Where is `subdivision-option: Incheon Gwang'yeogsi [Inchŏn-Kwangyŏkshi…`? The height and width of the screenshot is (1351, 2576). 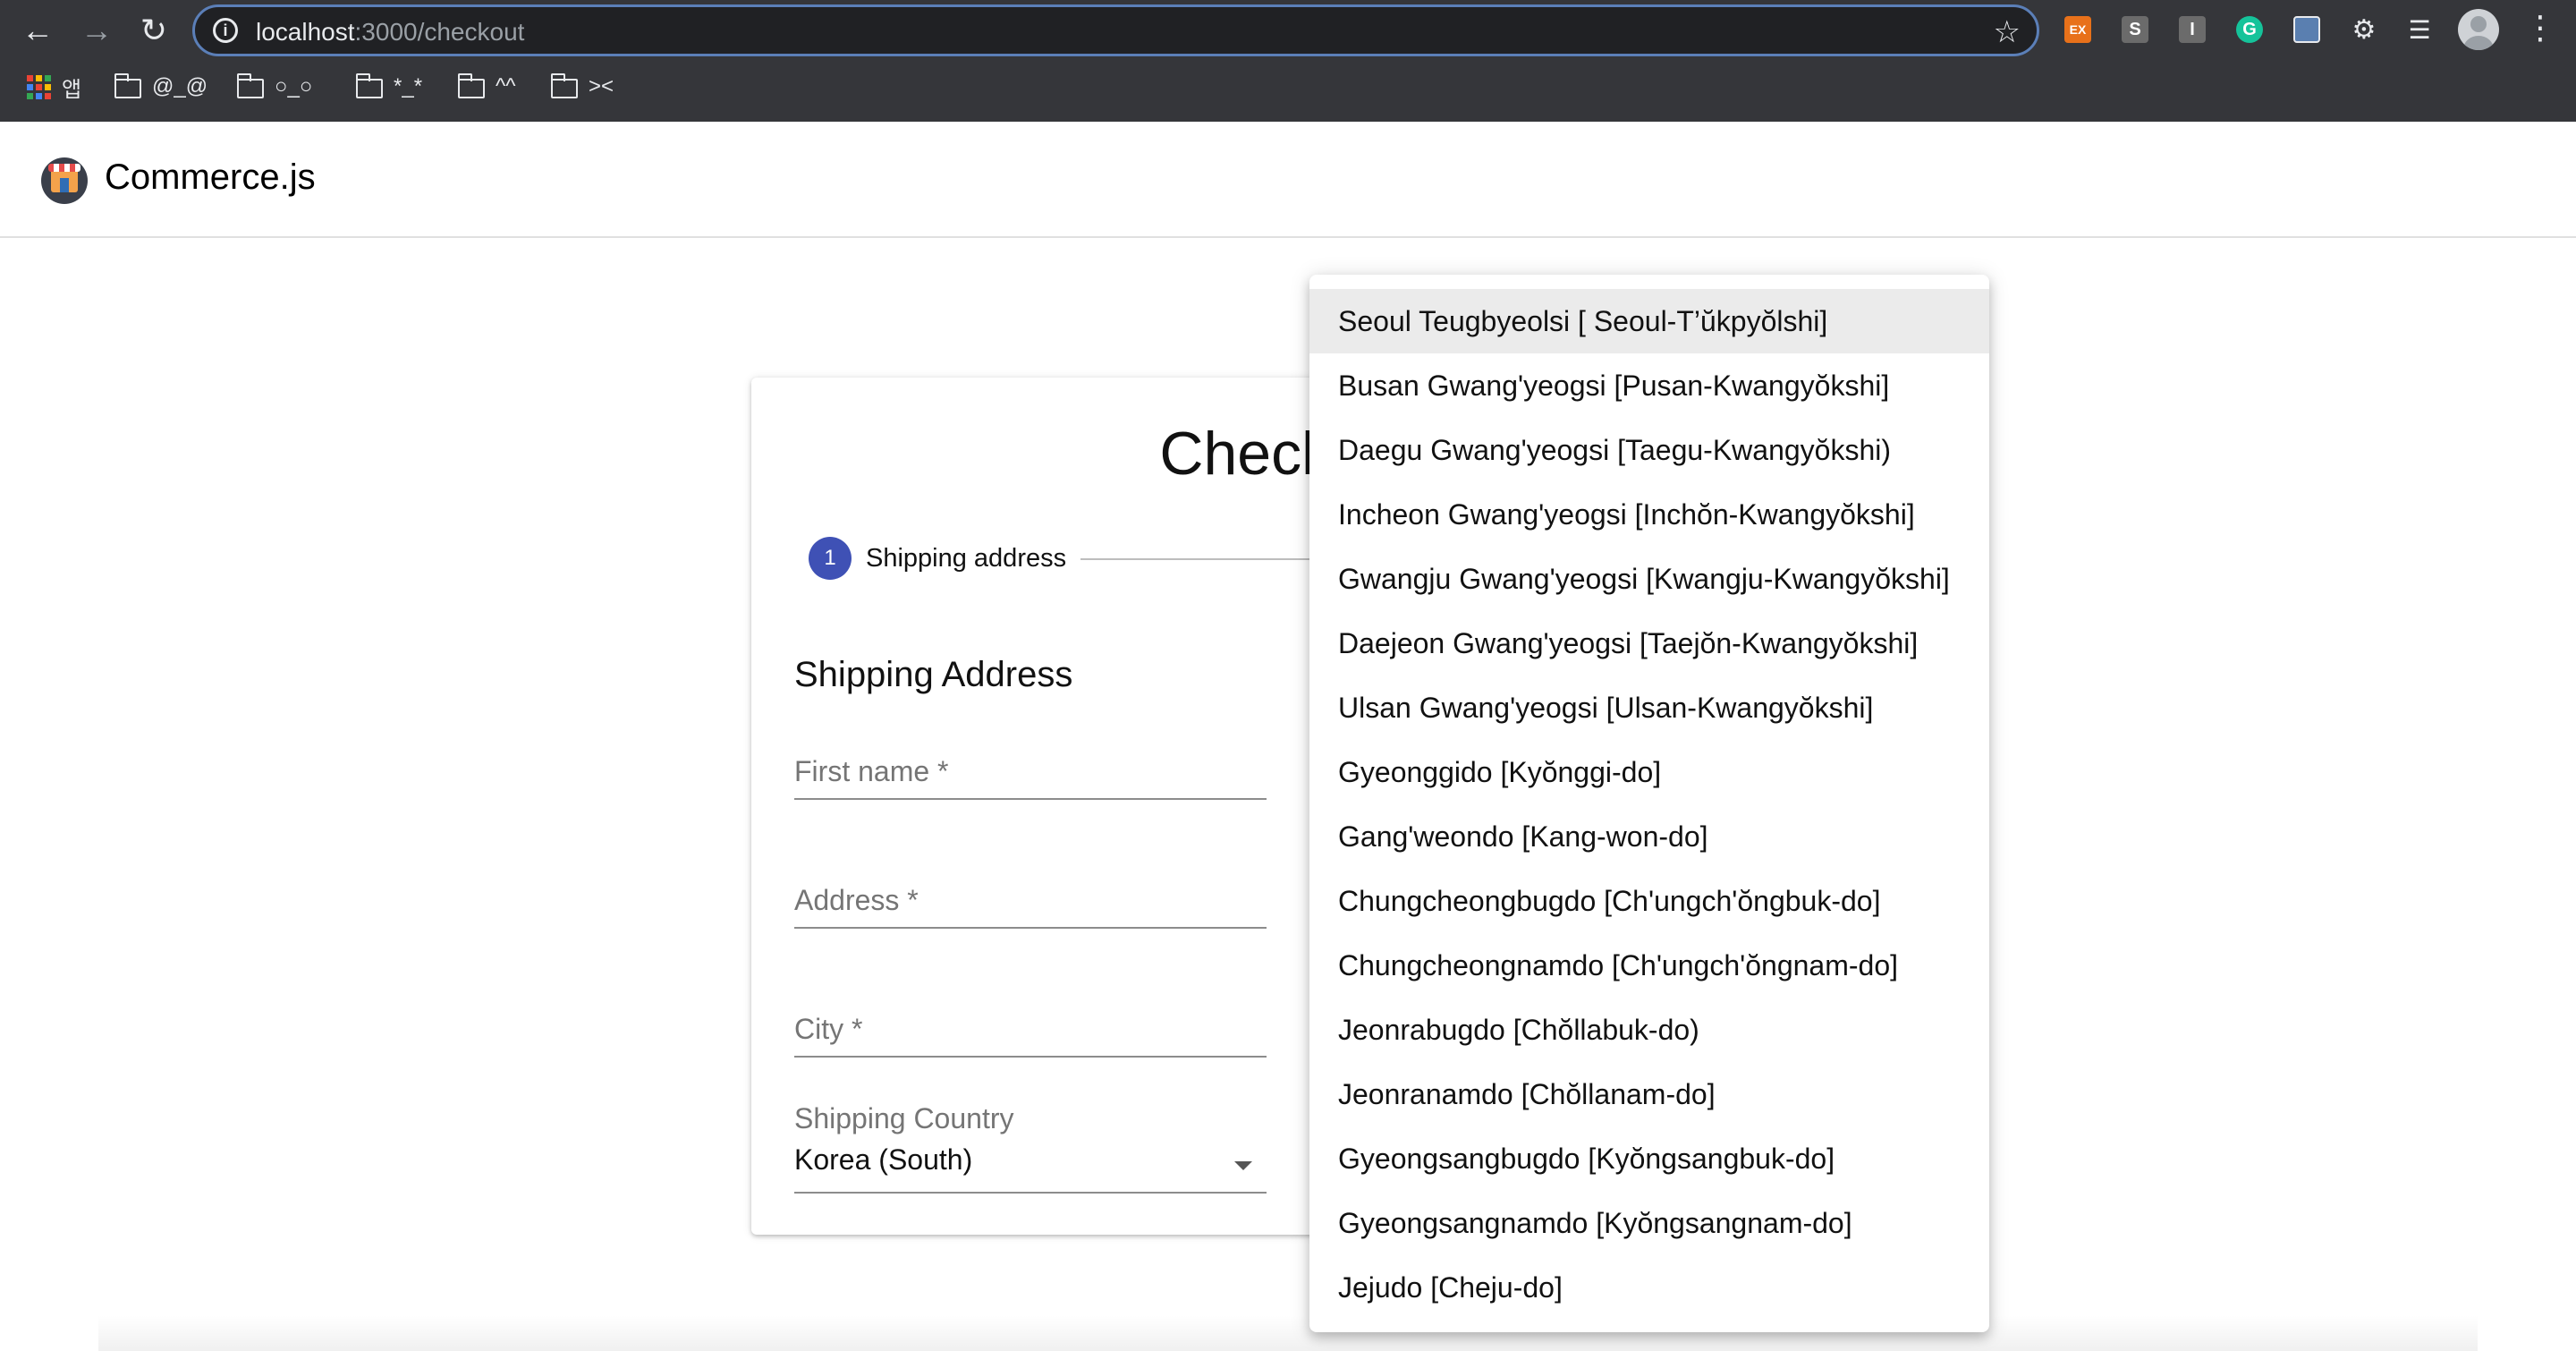 subdivision-option: Incheon Gwang'yeogsi [Inchŏn-Kwangyŏkshi… is located at coordinates (1649, 514).